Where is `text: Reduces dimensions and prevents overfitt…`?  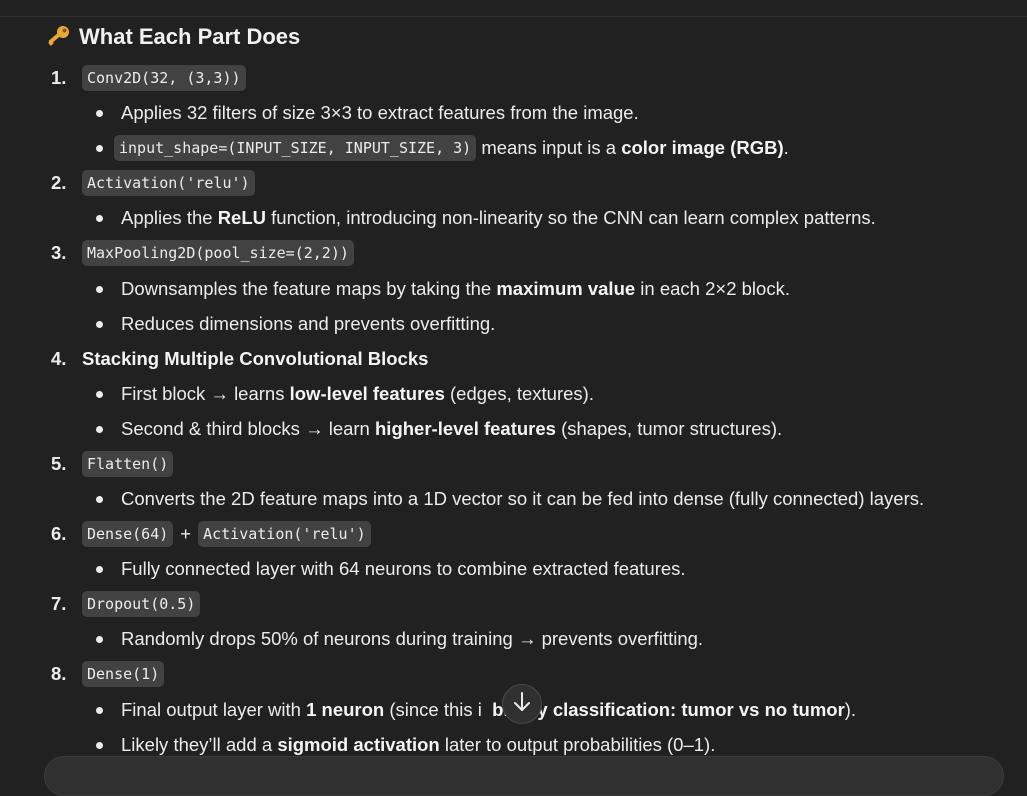
text: Reduces dimensions and prevents overfitt… is located at coordinates (308, 323).